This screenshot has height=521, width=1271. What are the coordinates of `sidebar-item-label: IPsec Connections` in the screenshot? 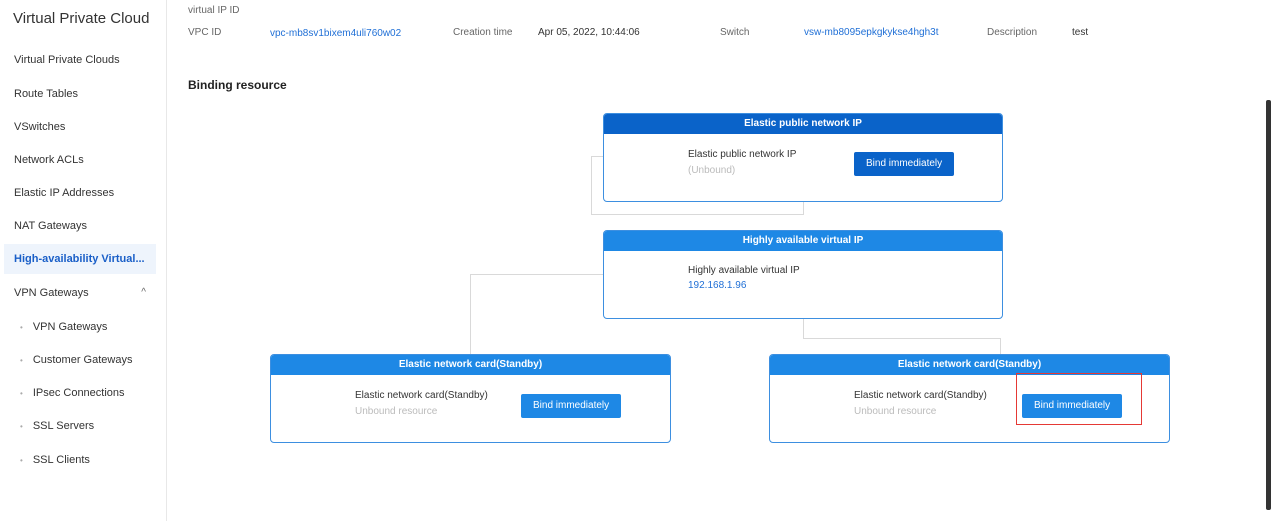 It's located at (78, 393).